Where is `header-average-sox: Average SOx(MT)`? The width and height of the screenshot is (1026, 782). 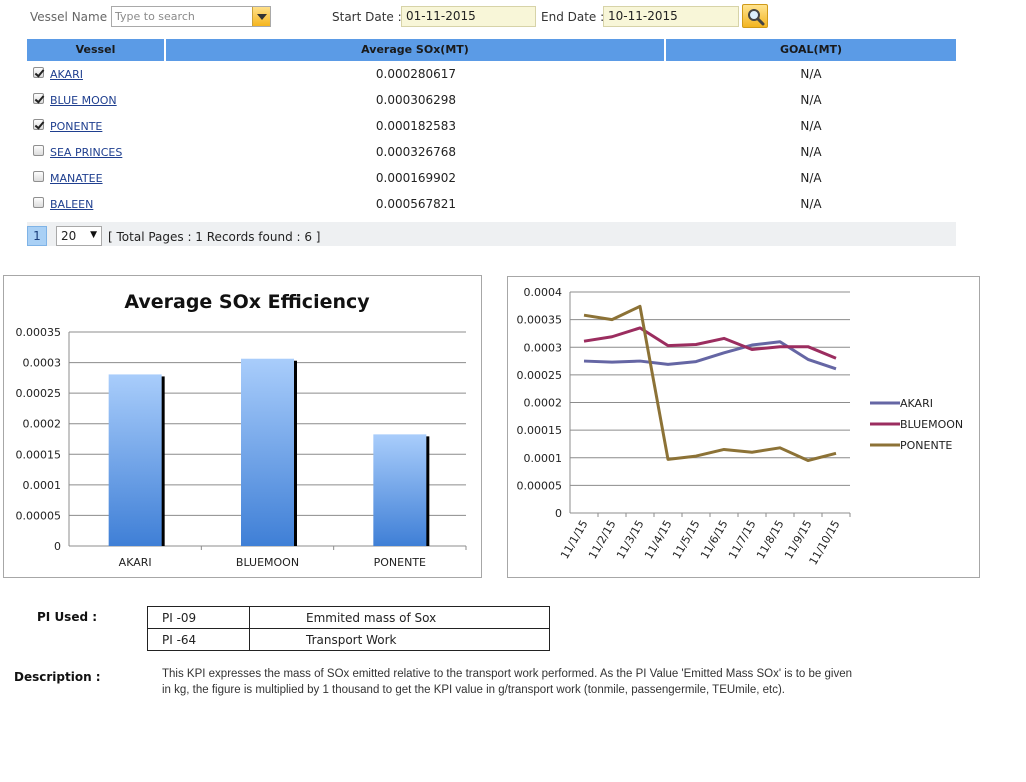
header-average-sox: Average SOx(MT) is located at coordinates (416, 50).